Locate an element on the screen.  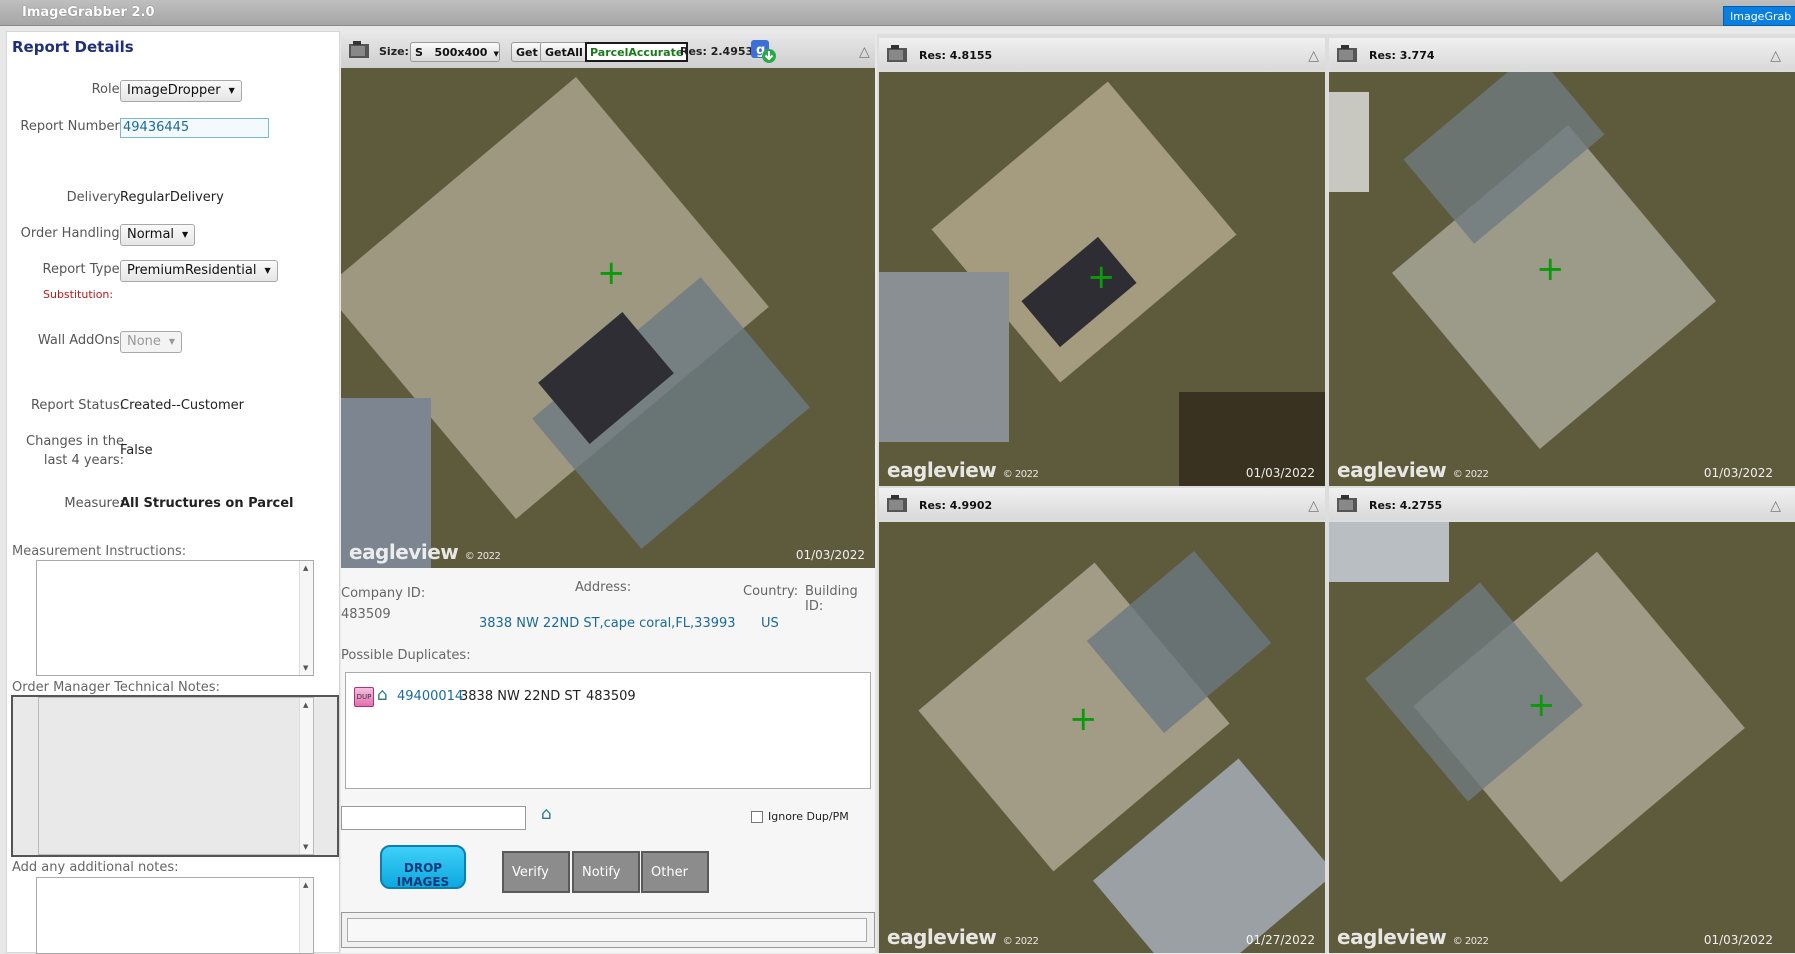
thumb-toolbar: Res: 4.8155 △ is located at coordinates (1102, 54).